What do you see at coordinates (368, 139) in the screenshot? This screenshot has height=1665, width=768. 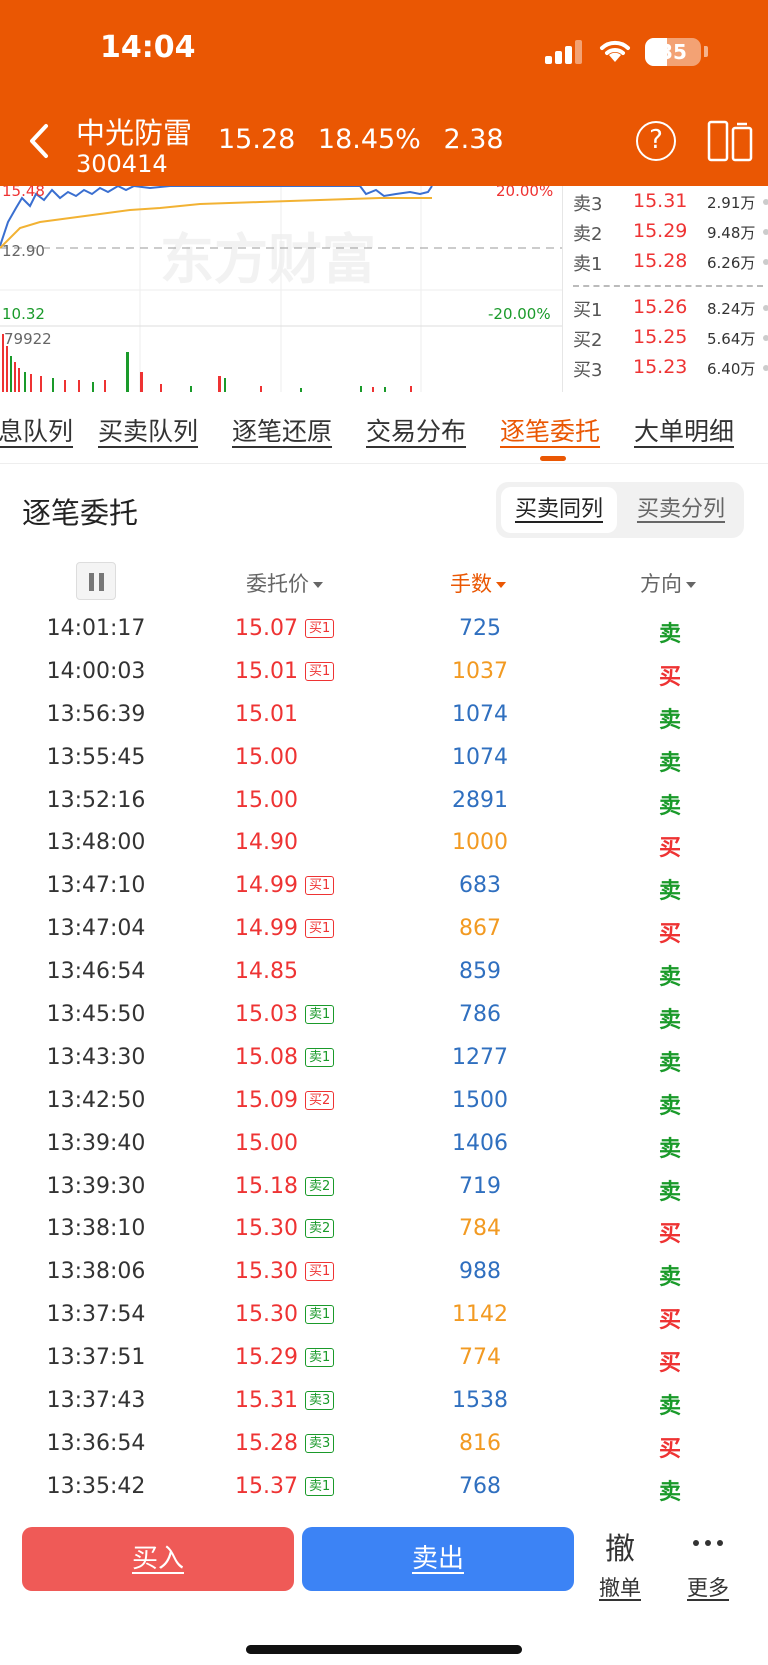 I see `quote-summary: 15.28 18.45% 2.38` at bounding box center [368, 139].